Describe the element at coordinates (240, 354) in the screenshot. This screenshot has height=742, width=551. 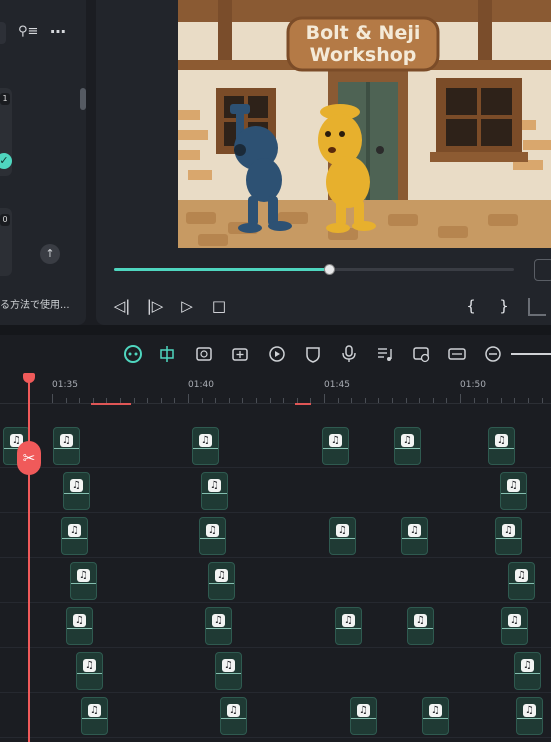
I see `add-media-icon` at that location.